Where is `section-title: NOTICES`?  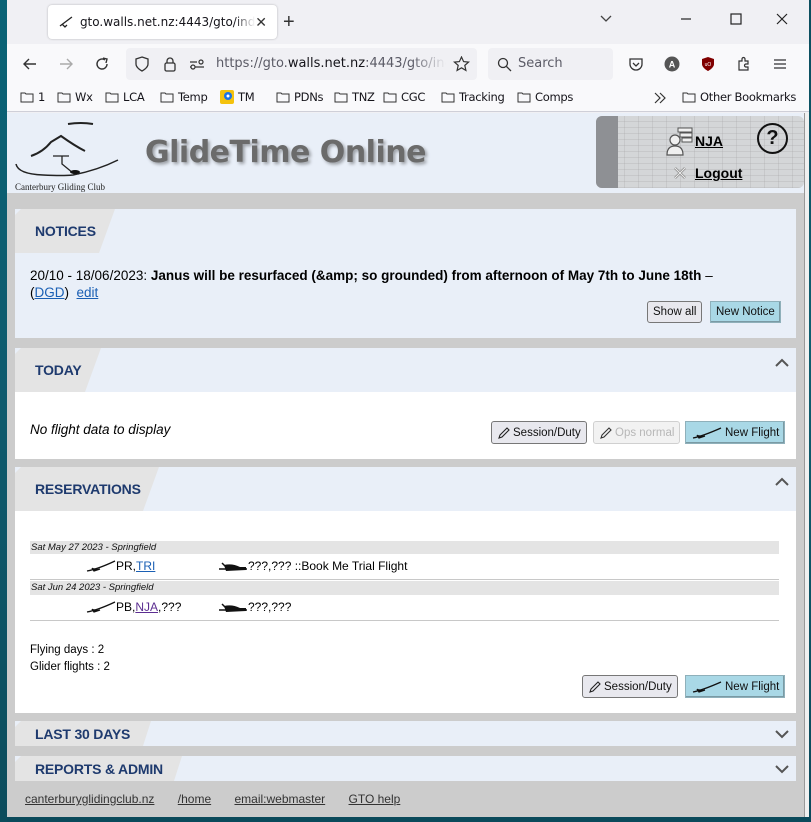
section-title: NOTICES is located at coordinates (65, 231).